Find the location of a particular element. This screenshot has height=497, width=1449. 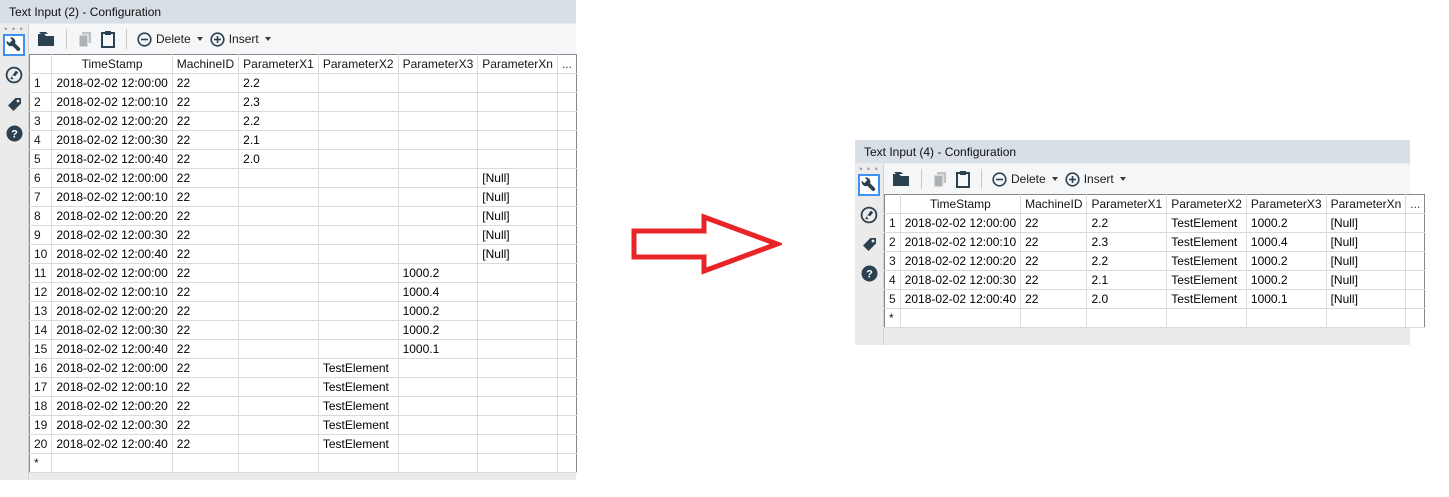

row-number-cell: 9 is located at coordinates (41, 235).